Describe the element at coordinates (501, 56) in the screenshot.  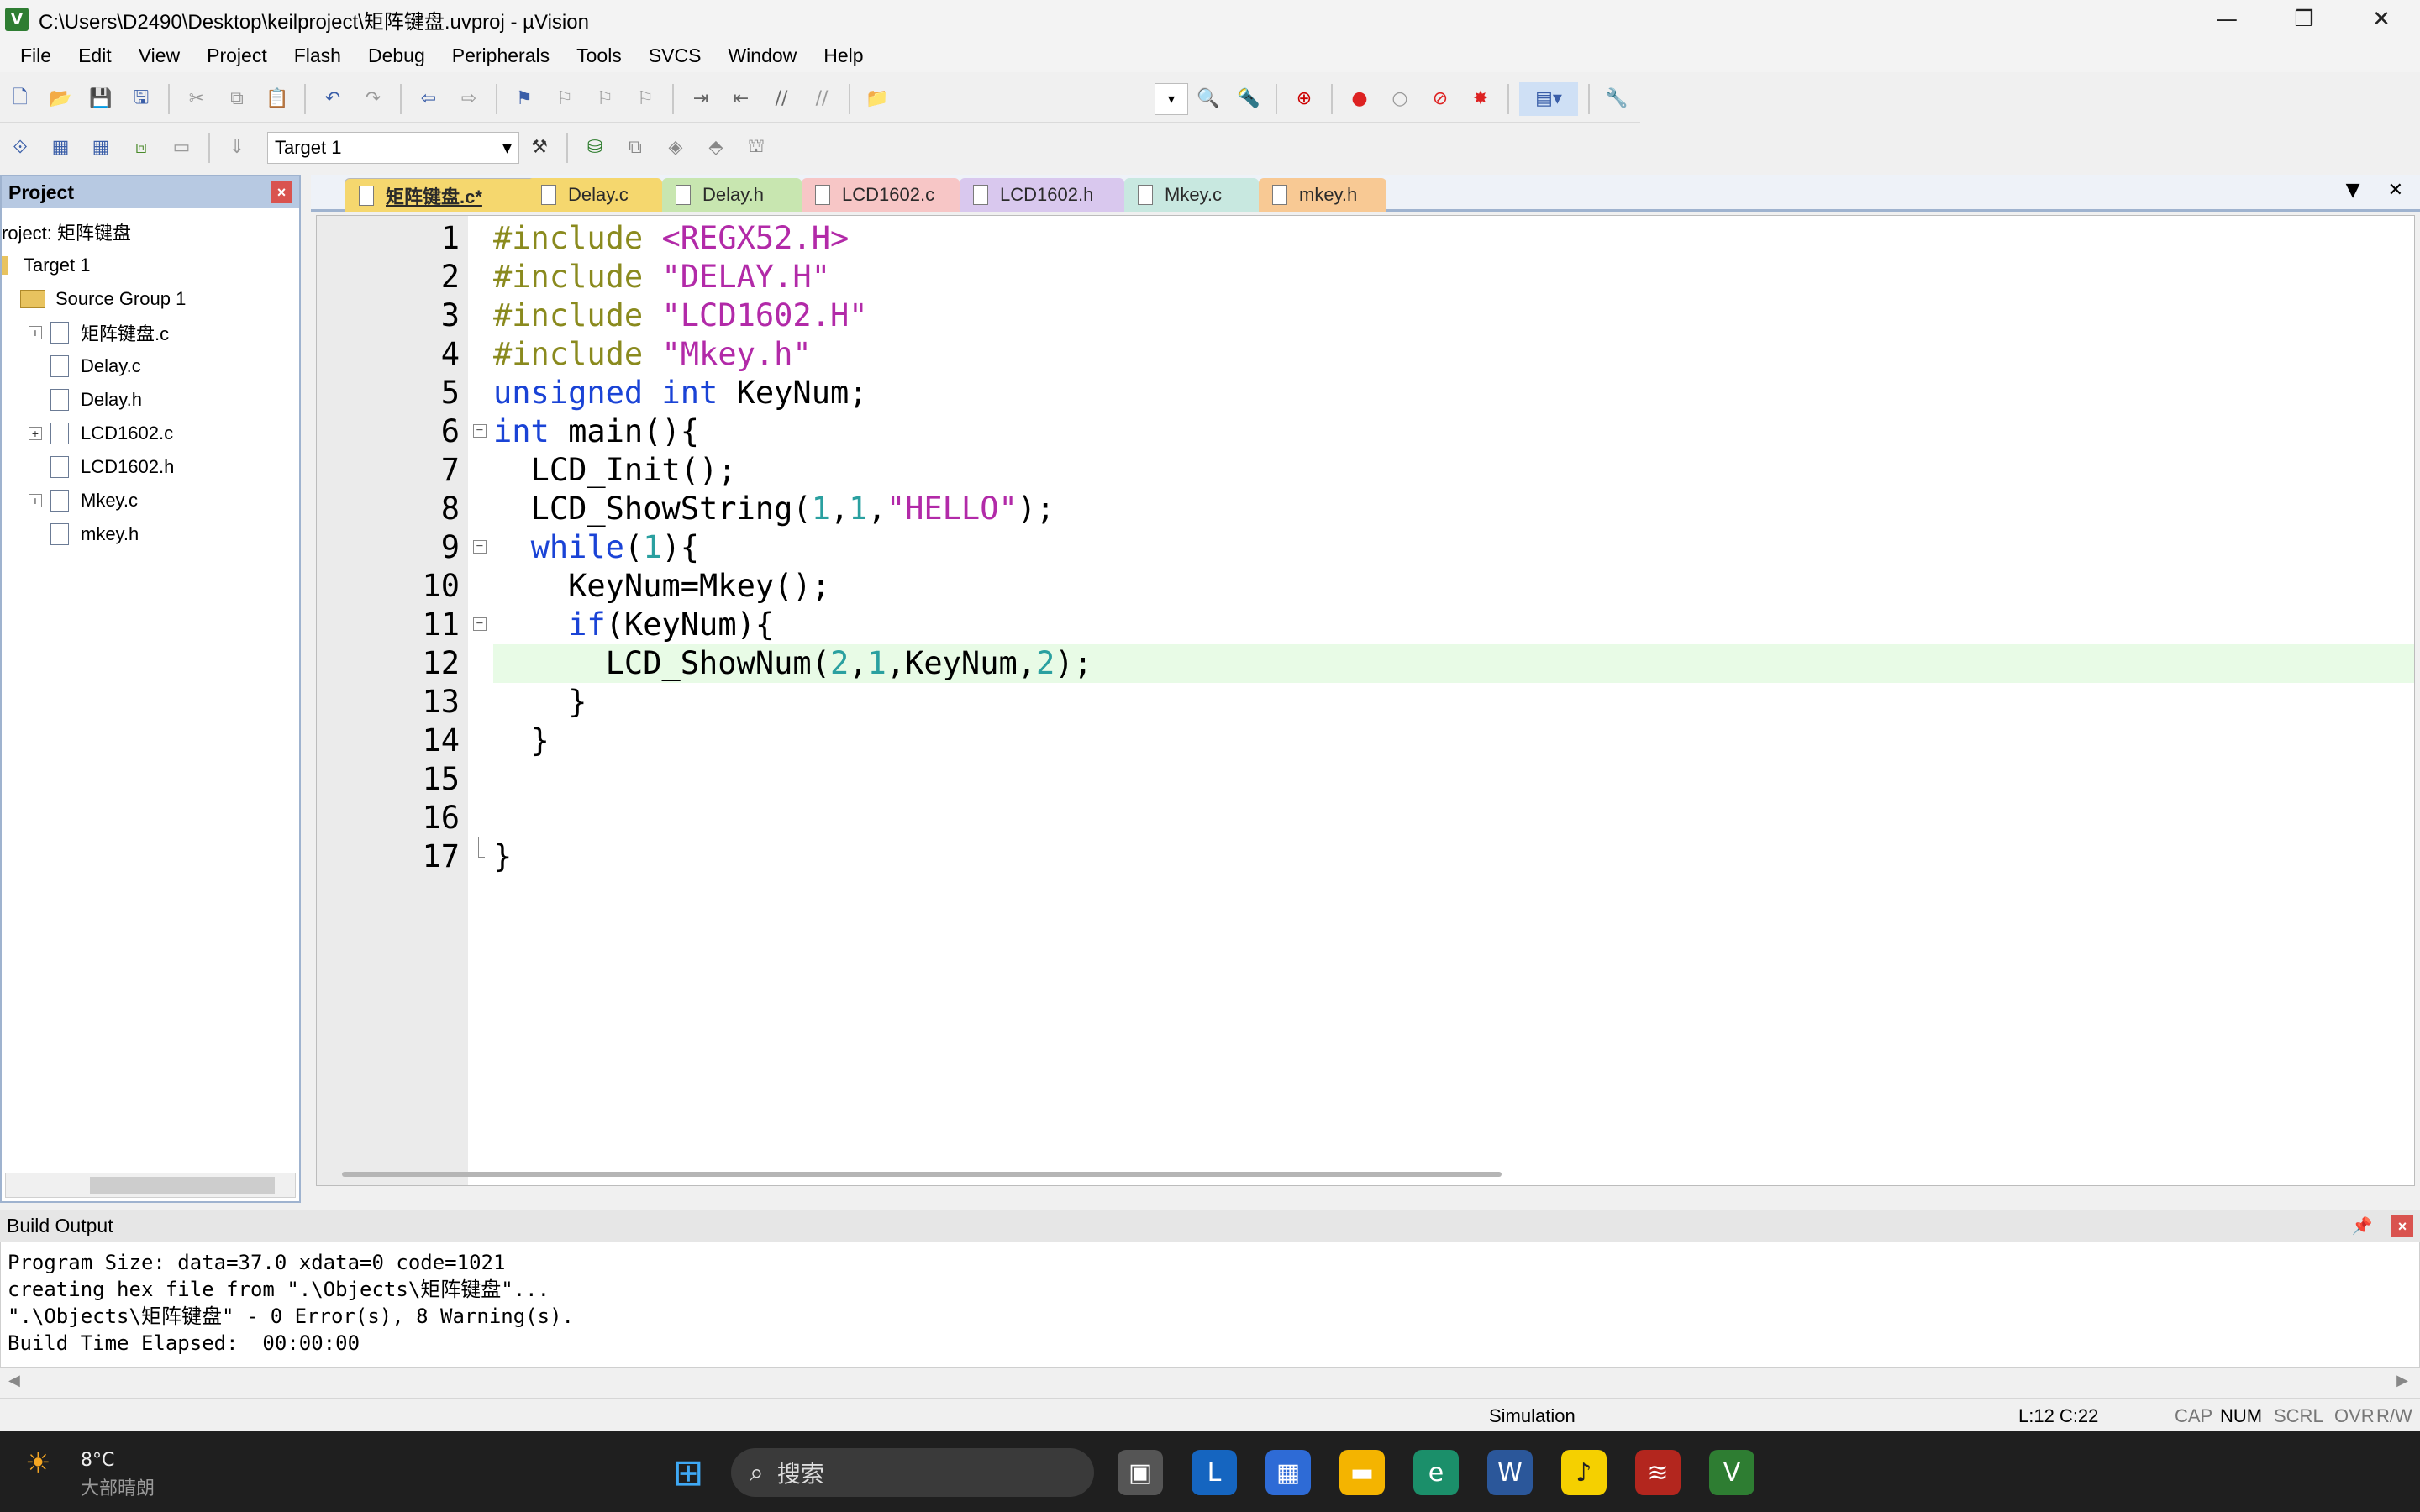
I see `menu-peripherals: Peripherals` at that location.